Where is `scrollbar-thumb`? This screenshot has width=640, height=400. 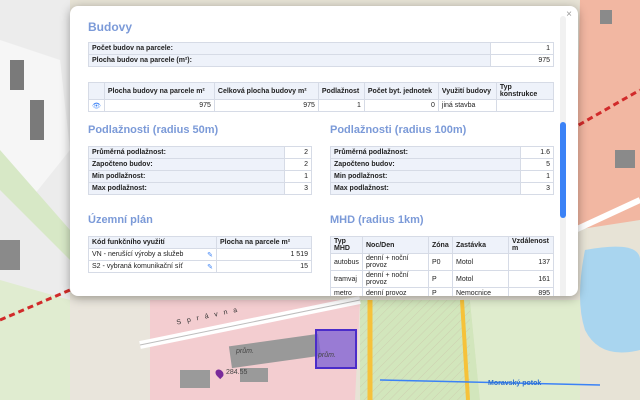
scrollbar-thumb is located at coordinates (563, 170).